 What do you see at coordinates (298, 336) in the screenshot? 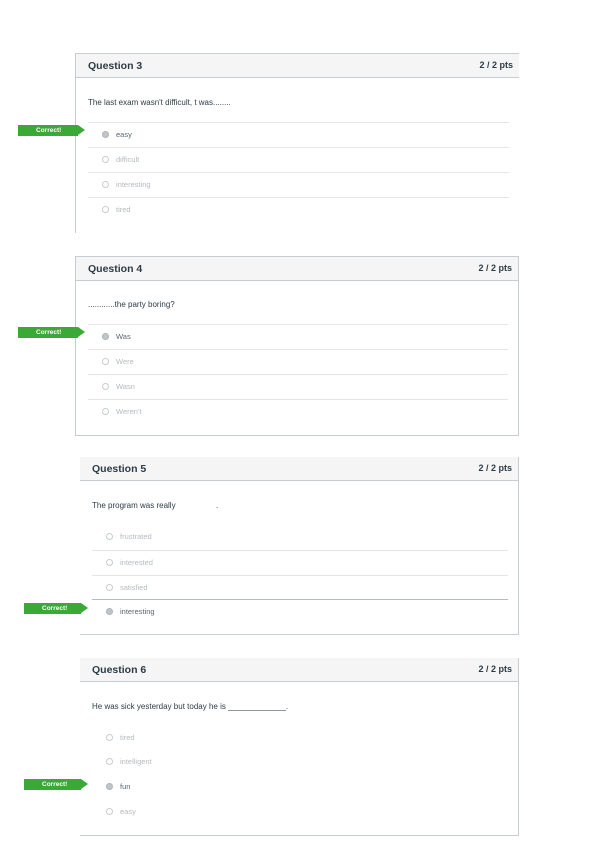
I see `answer-option: Was` at bounding box center [298, 336].